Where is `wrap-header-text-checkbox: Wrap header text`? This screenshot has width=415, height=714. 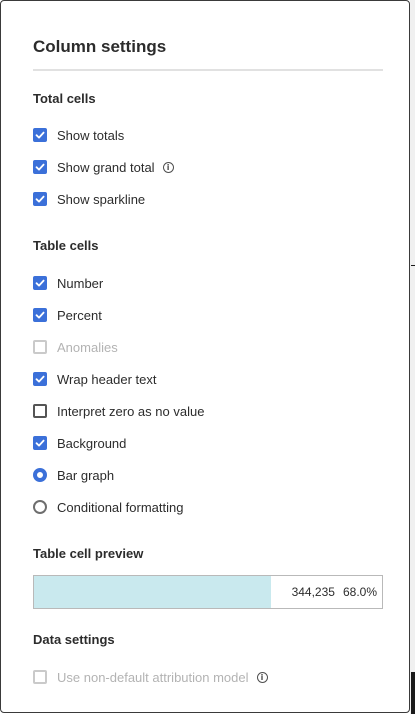
wrap-header-text-checkbox: Wrap header text is located at coordinates (94, 379).